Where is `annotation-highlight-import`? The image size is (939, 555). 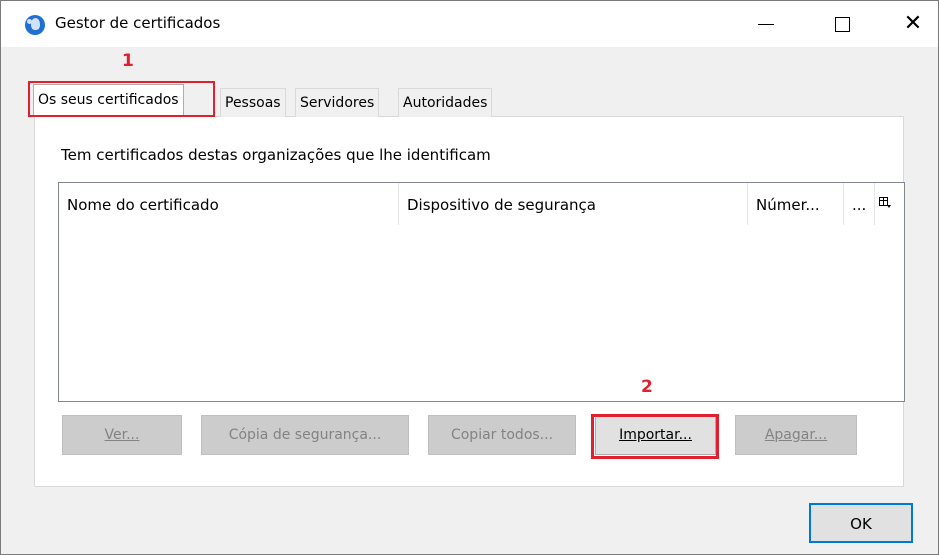
annotation-highlight-import is located at coordinates (655, 436).